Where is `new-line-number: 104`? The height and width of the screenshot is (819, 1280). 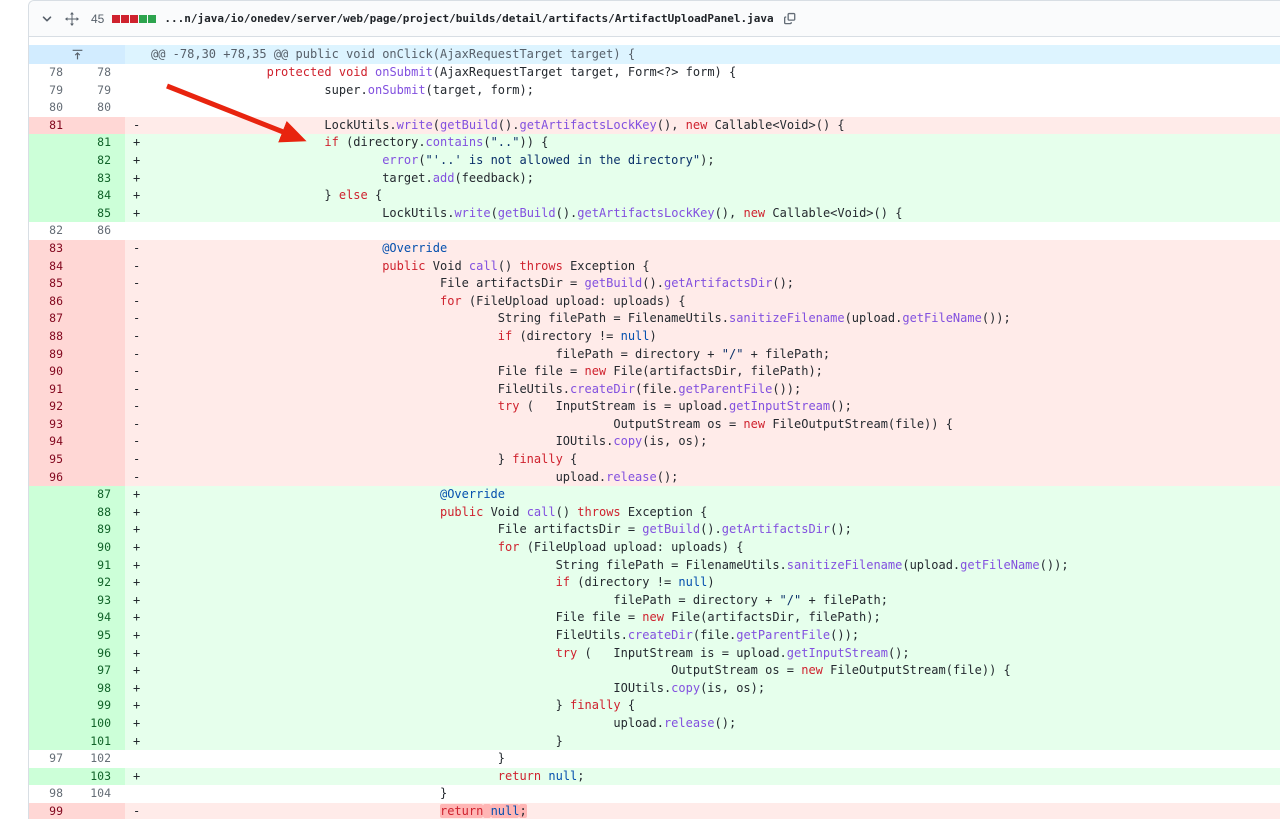 new-line-number: 104 is located at coordinates (101, 794).